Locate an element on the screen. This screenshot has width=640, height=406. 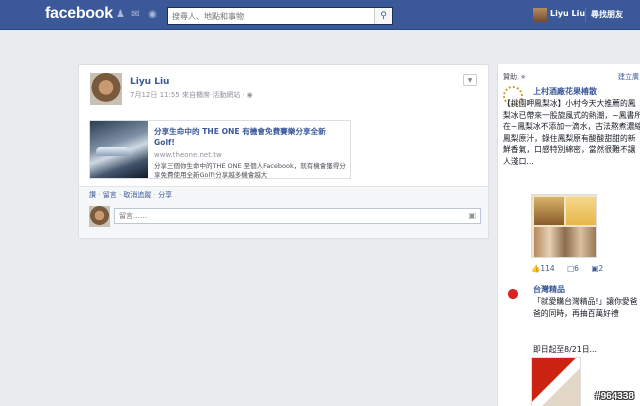
share-count-value: 2 is located at coordinates (601, 268).